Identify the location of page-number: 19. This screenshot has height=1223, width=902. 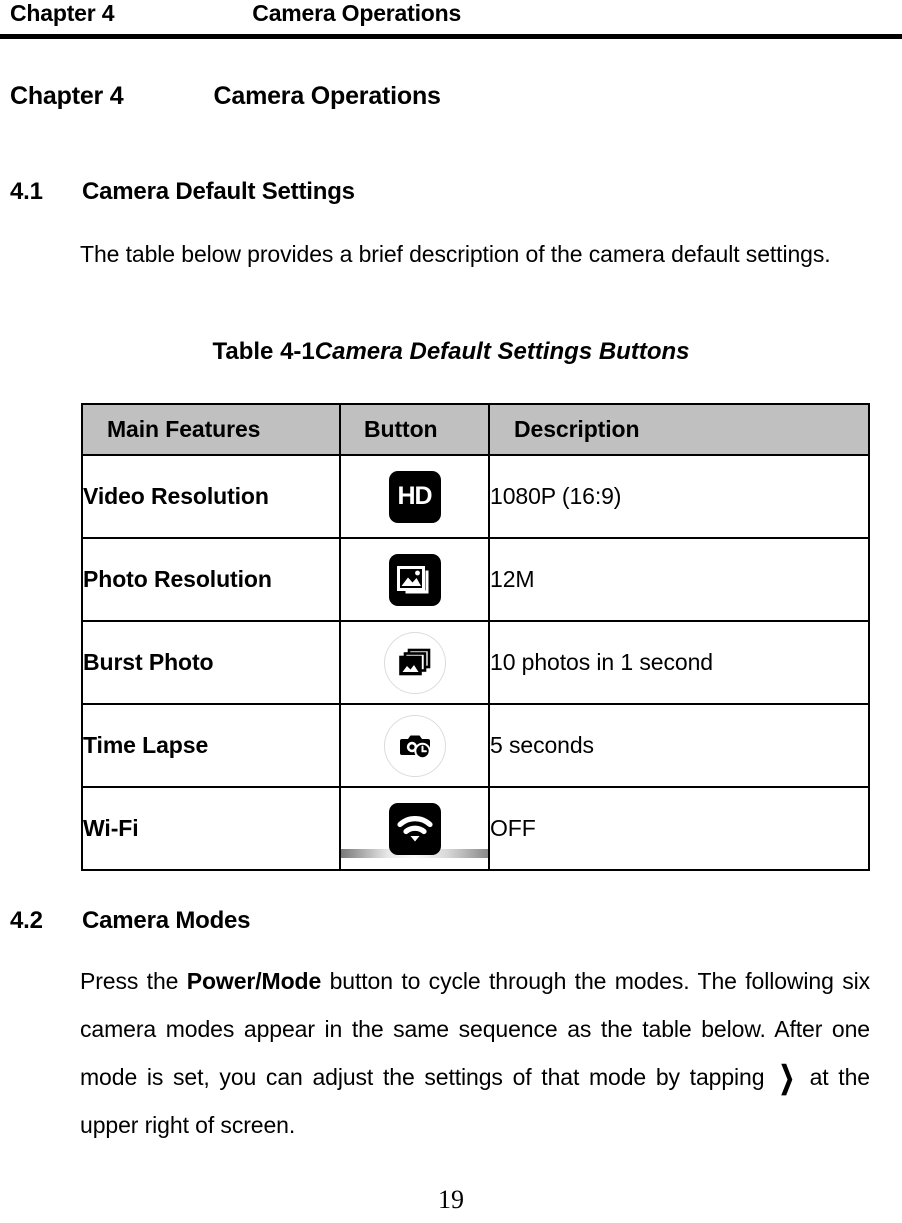
(451, 1199).